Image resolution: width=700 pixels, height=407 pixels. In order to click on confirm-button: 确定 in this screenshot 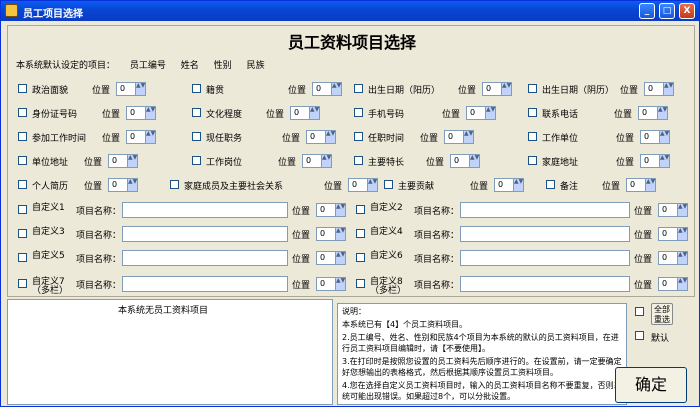, I will do `click(651, 385)`.